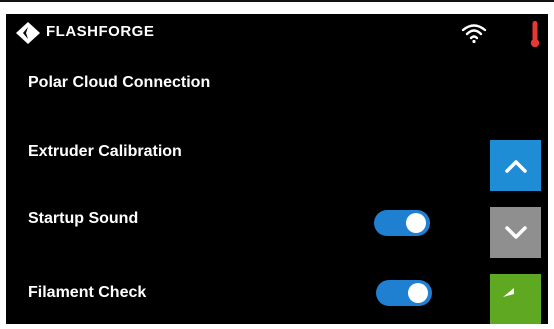 This screenshot has height=329, width=554. Describe the element at coordinates (87, 292) in the screenshot. I see `setting-filament-check: Filament Check` at that location.